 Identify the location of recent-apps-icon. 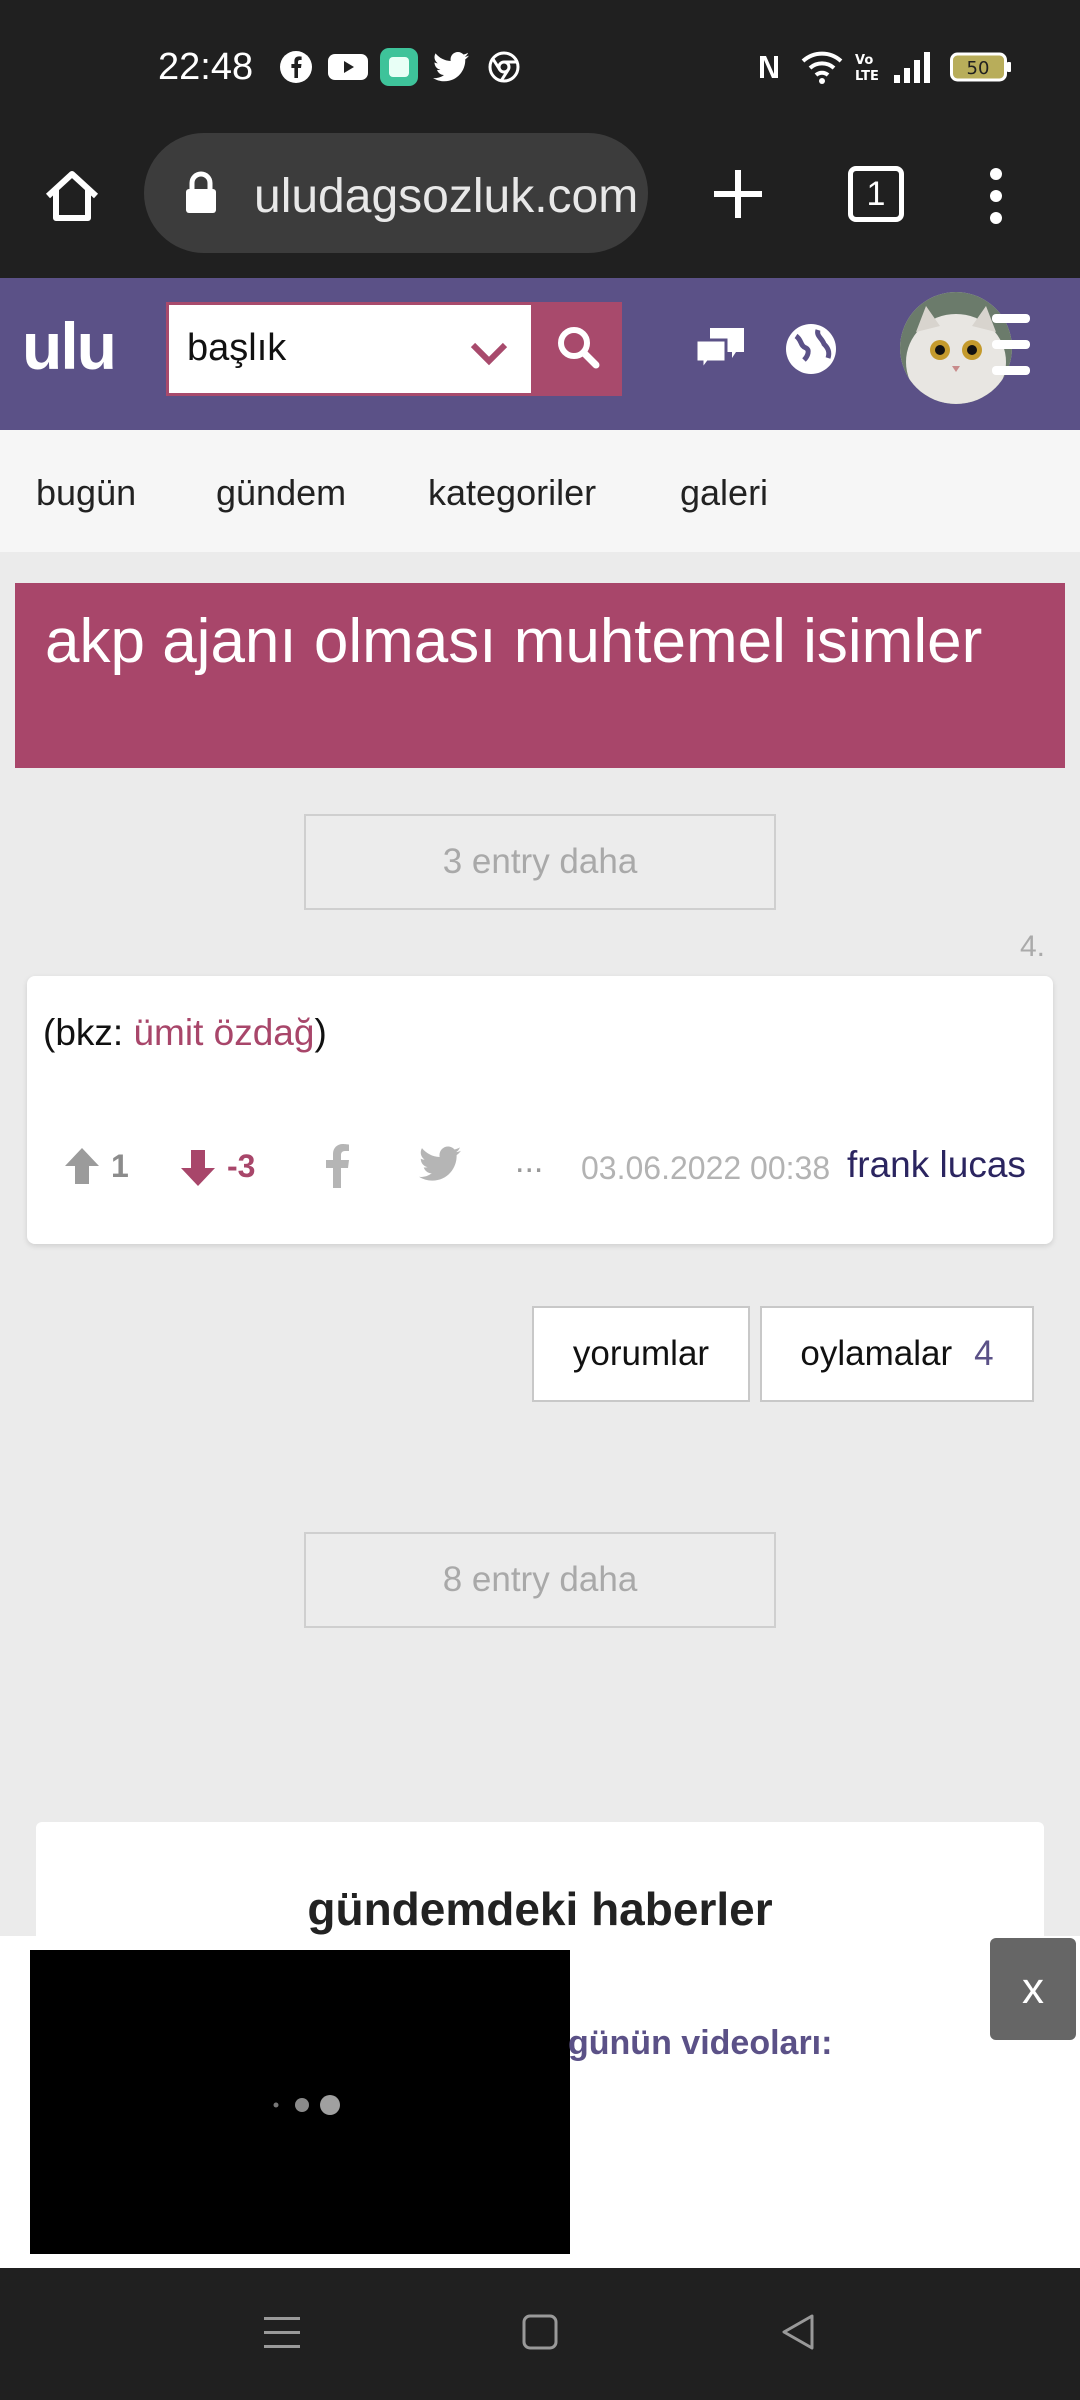
(282, 2335).